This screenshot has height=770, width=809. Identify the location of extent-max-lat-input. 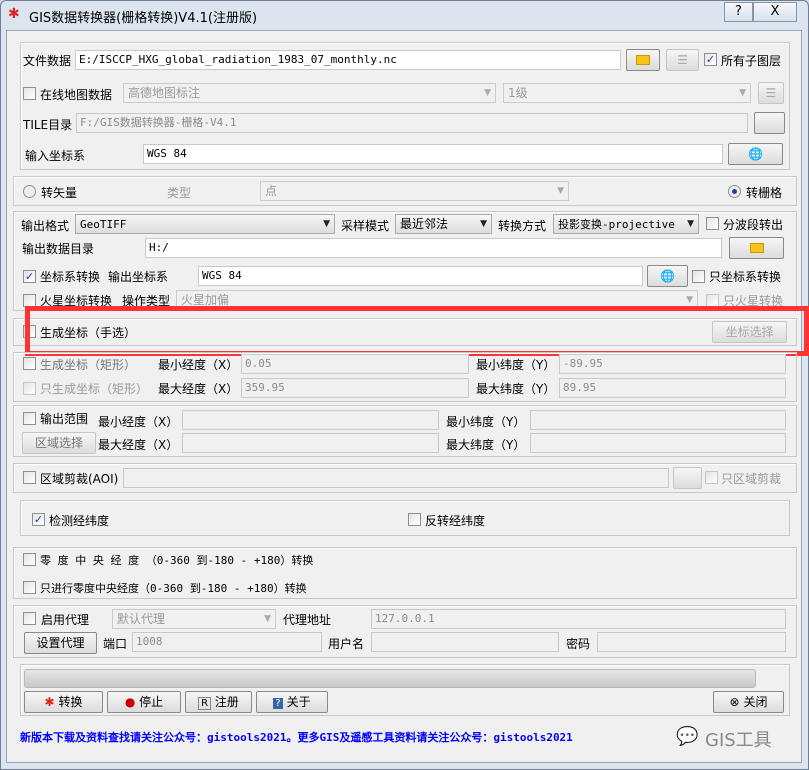
(658, 443).